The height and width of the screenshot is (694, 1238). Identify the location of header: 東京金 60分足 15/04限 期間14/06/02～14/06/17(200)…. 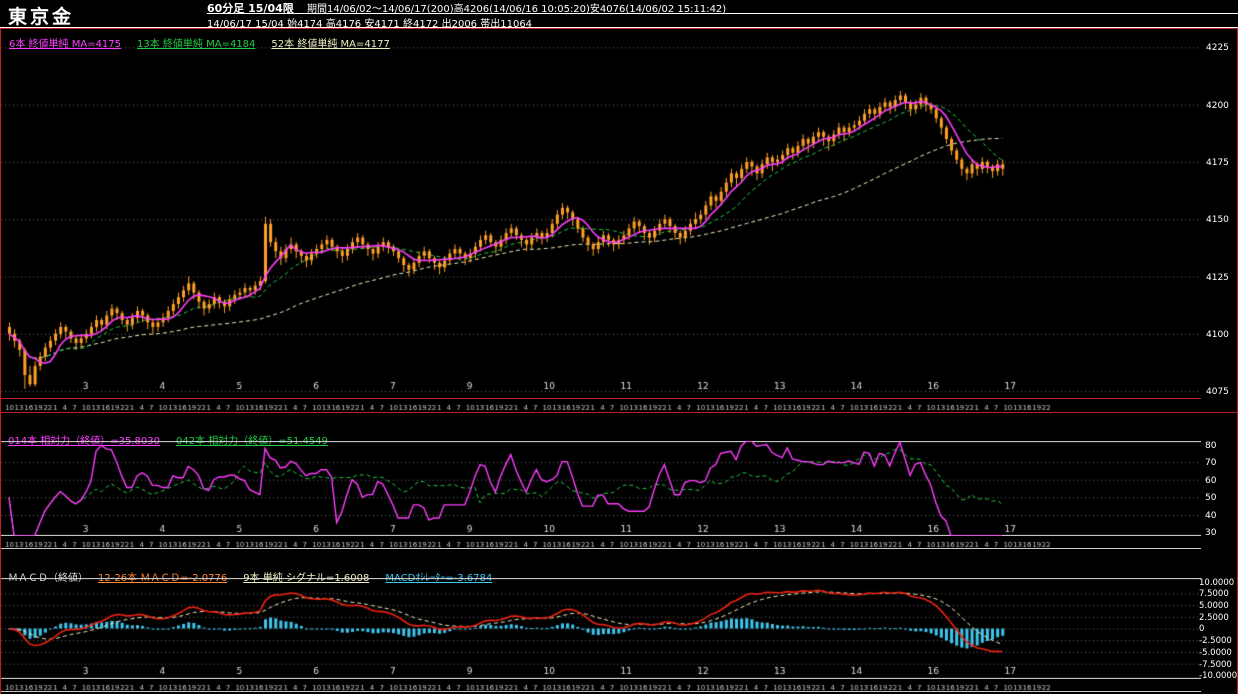
(619, 15).